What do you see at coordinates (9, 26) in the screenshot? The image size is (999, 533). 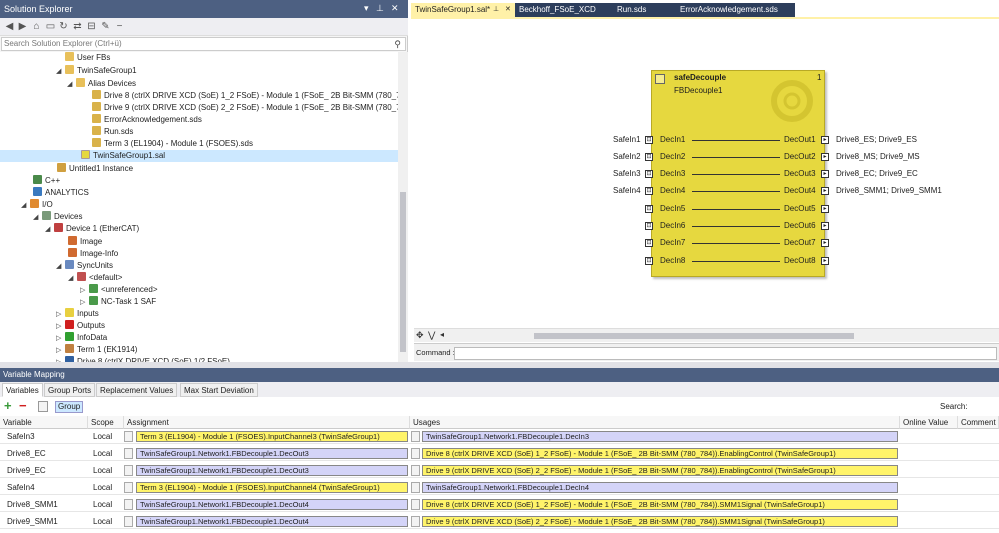 I see `back-icon: ◀` at bounding box center [9, 26].